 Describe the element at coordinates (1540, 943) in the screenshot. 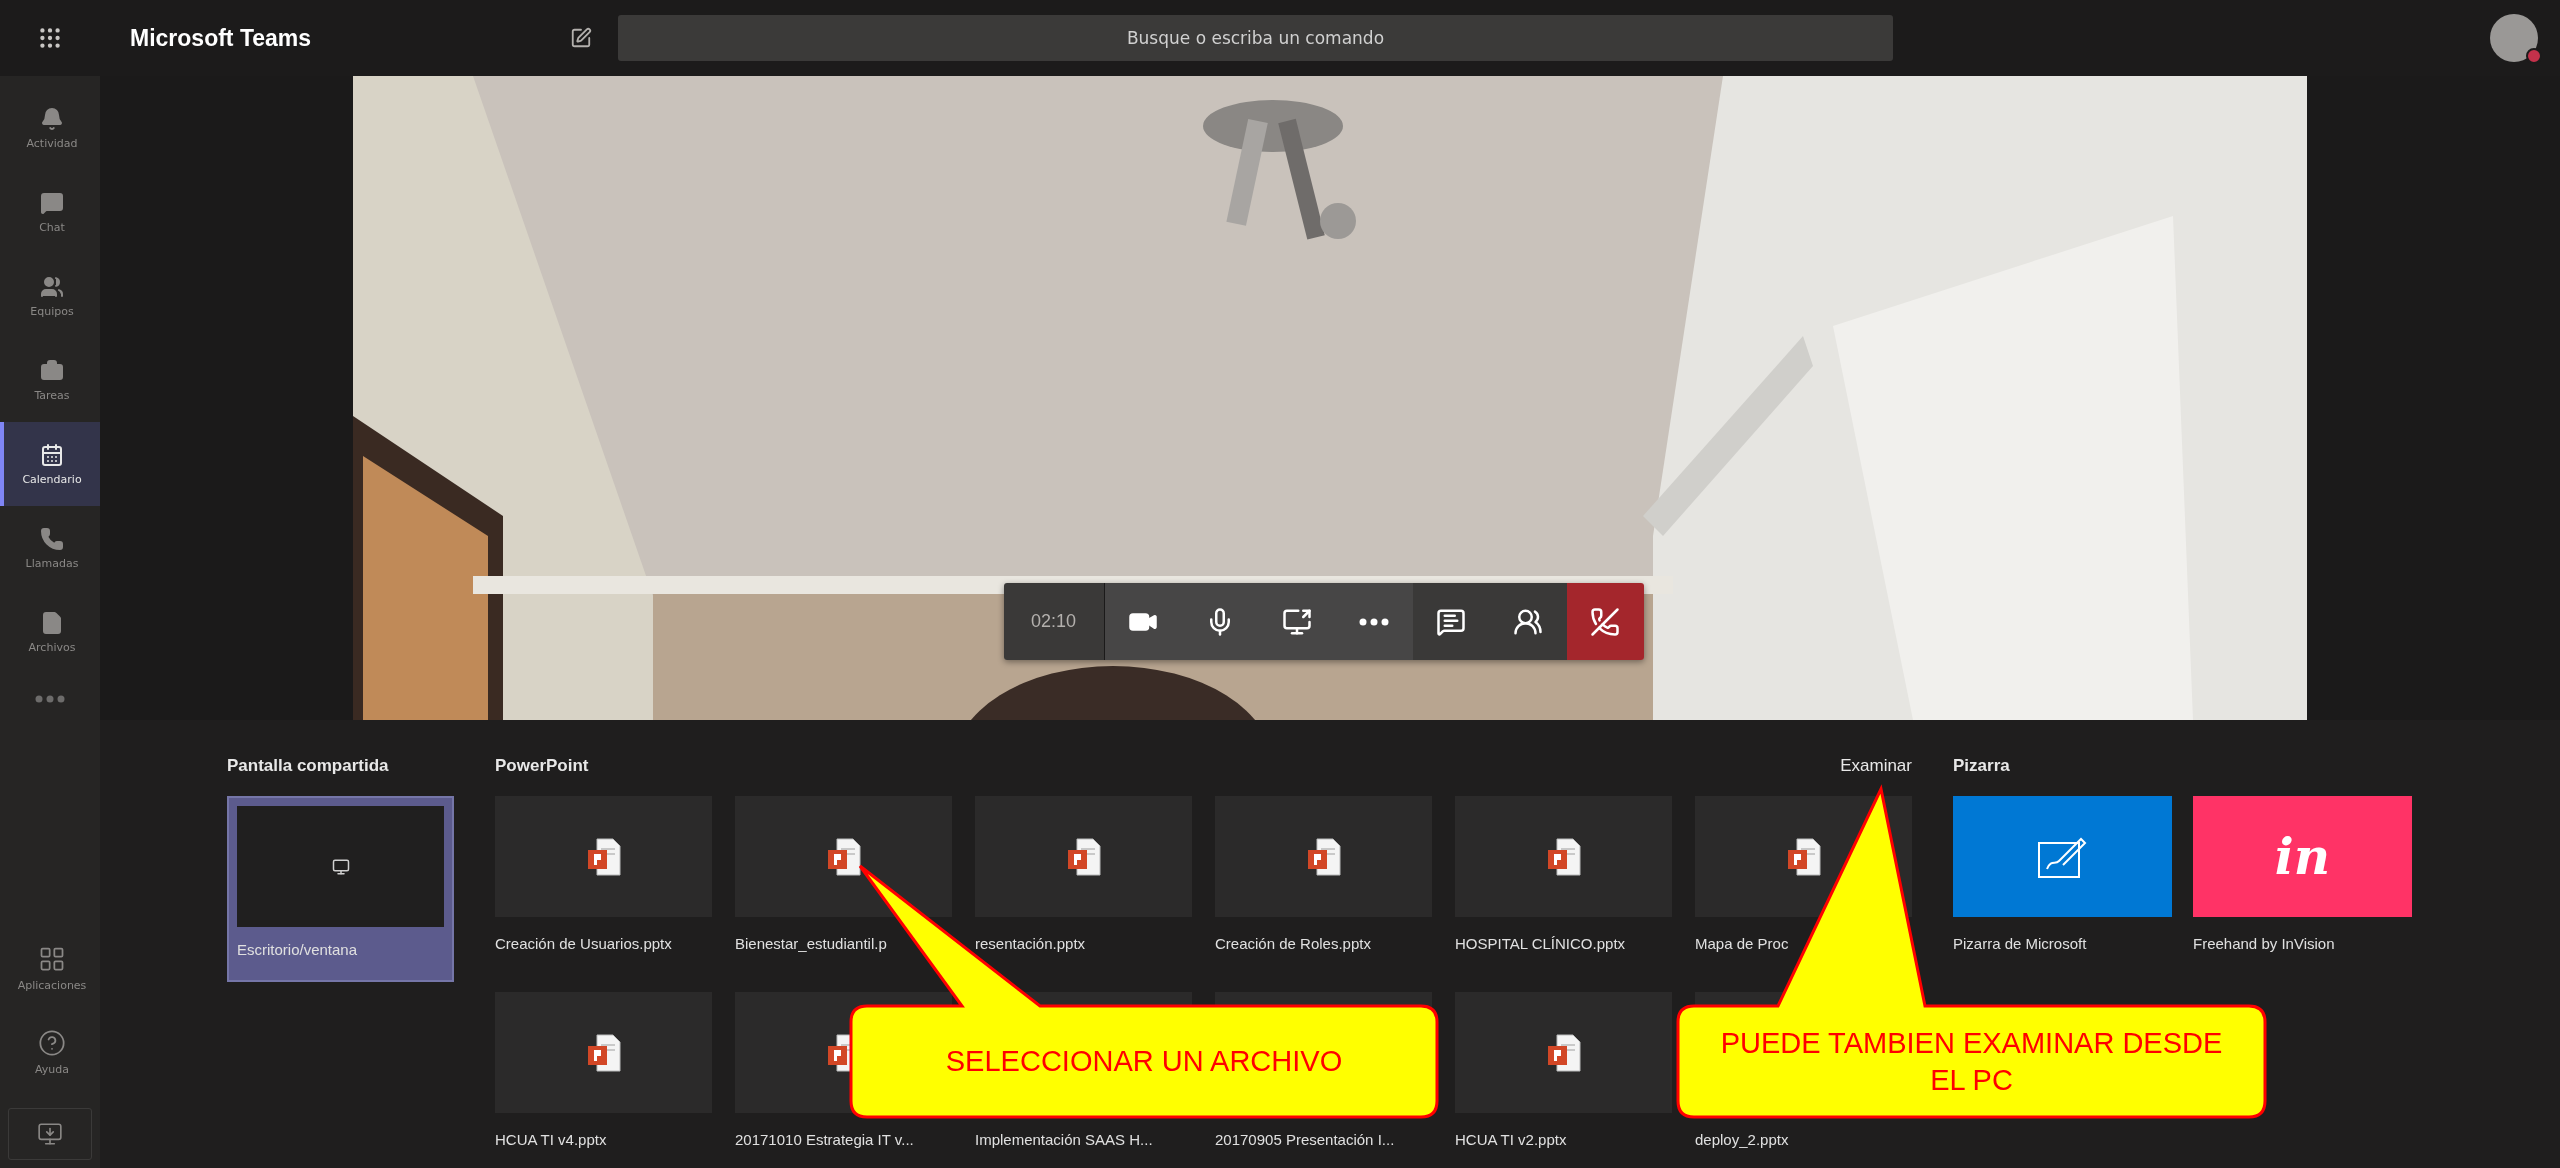

I see `file-name: HOSPITAL CLÍNICO.pptx` at that location.